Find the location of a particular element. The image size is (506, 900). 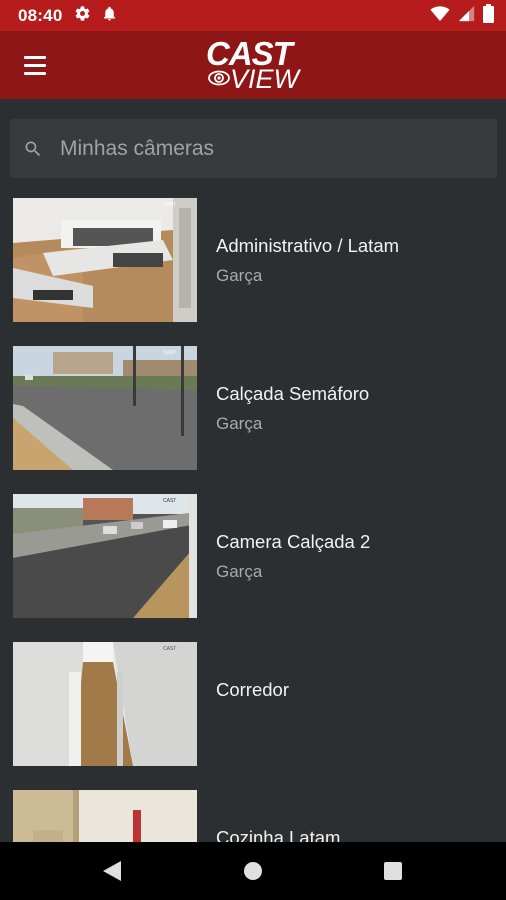

camera-list-item: CAST Corredor is located at coordinates (253, 704).